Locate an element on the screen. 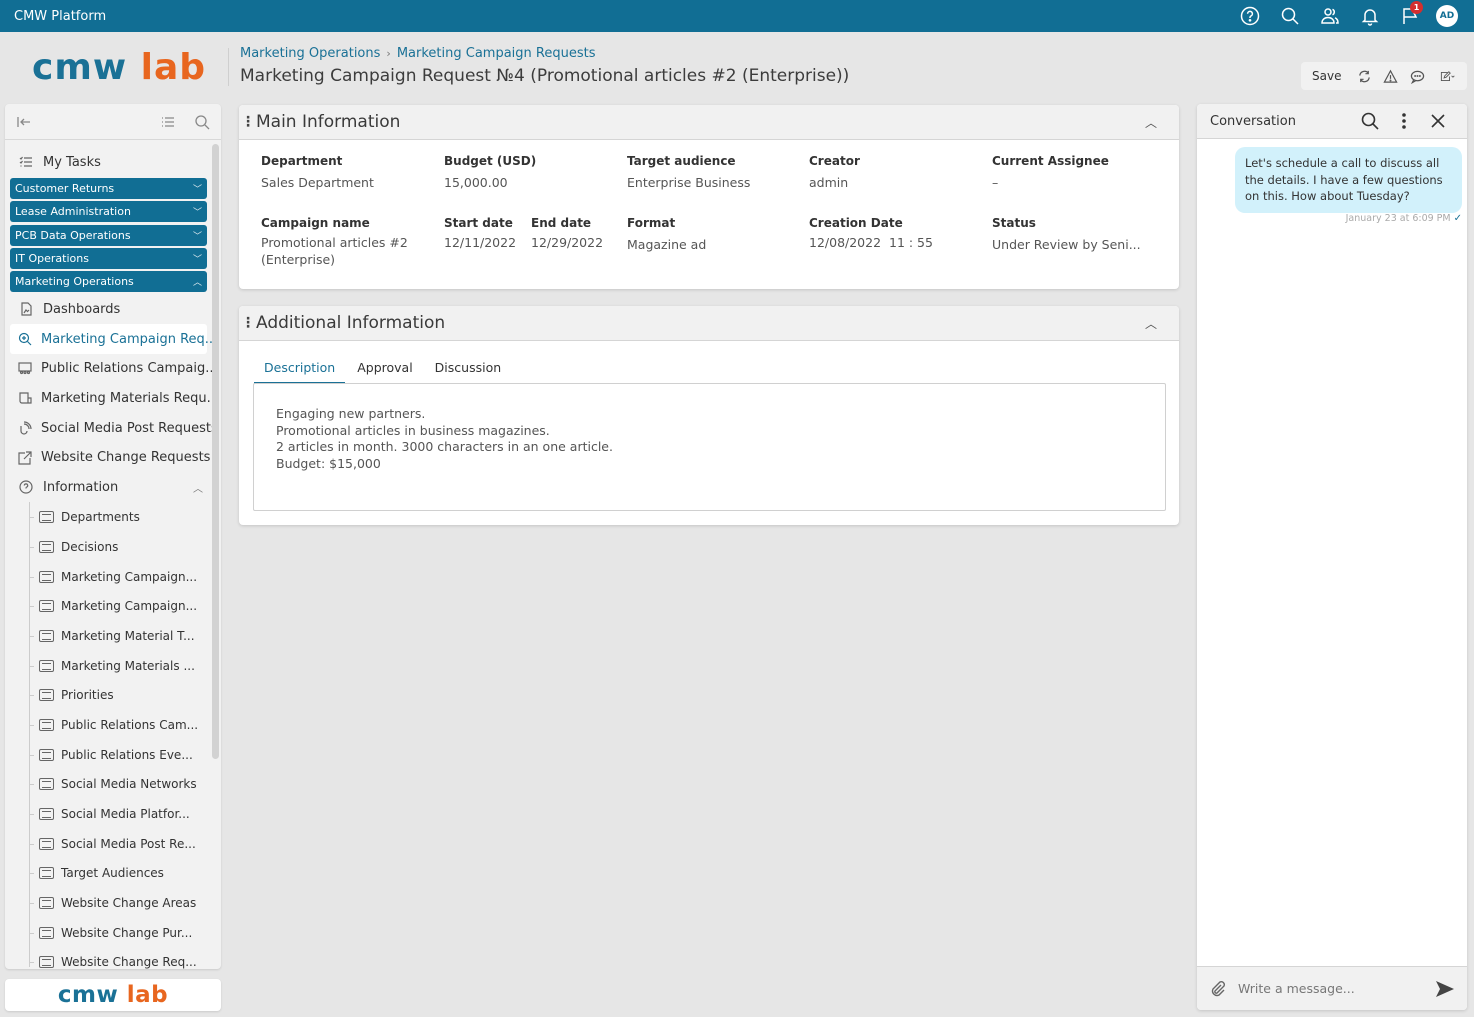 The image size is (1474, 1017). sidebar-subitem: Website Change Areas is located at coordinates (118, 903).